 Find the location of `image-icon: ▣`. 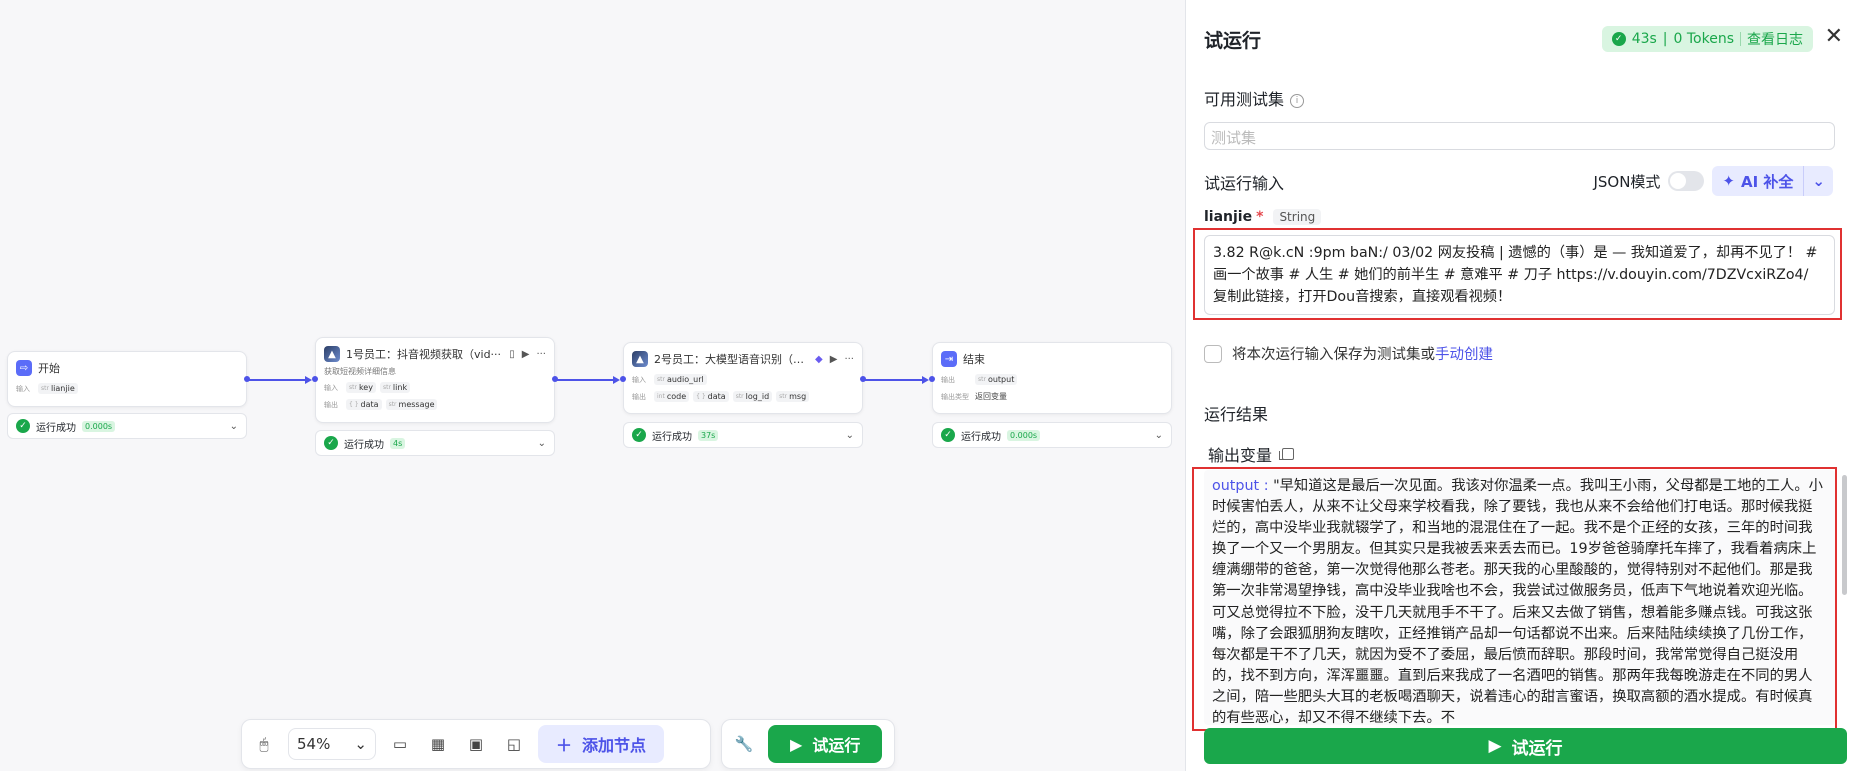

image-icon: ▣ is located at coordinates (476, 744).